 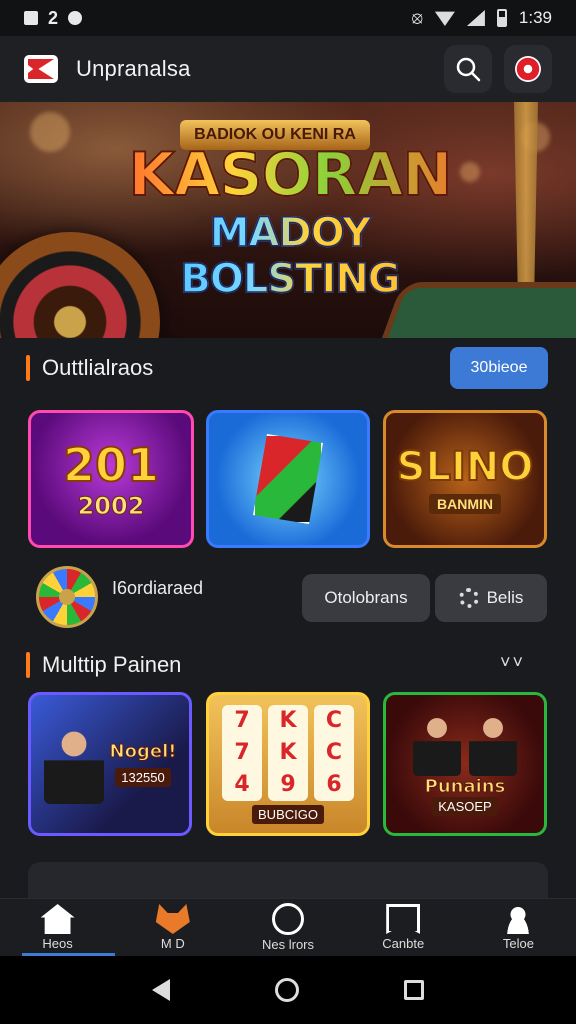 What do you see at coordinates (403, 943) in the screenshot?
I see `nav-label: Canbte` at bounding box center [403, 943].